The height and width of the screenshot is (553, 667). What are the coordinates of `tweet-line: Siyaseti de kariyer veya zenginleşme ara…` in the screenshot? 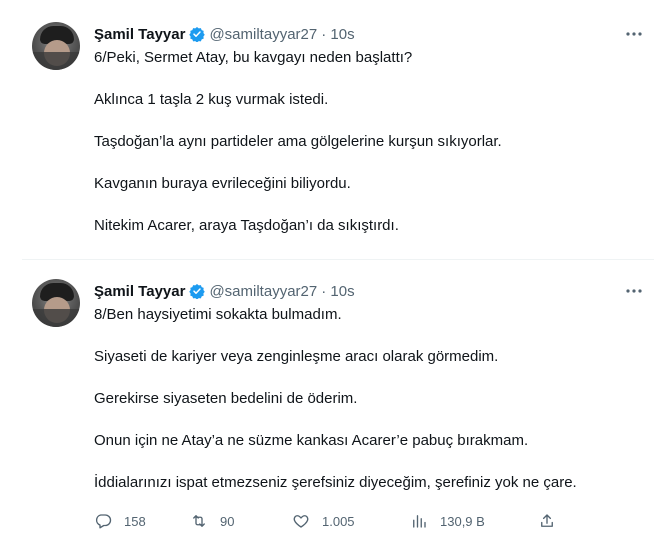 It's located at (296, 356).